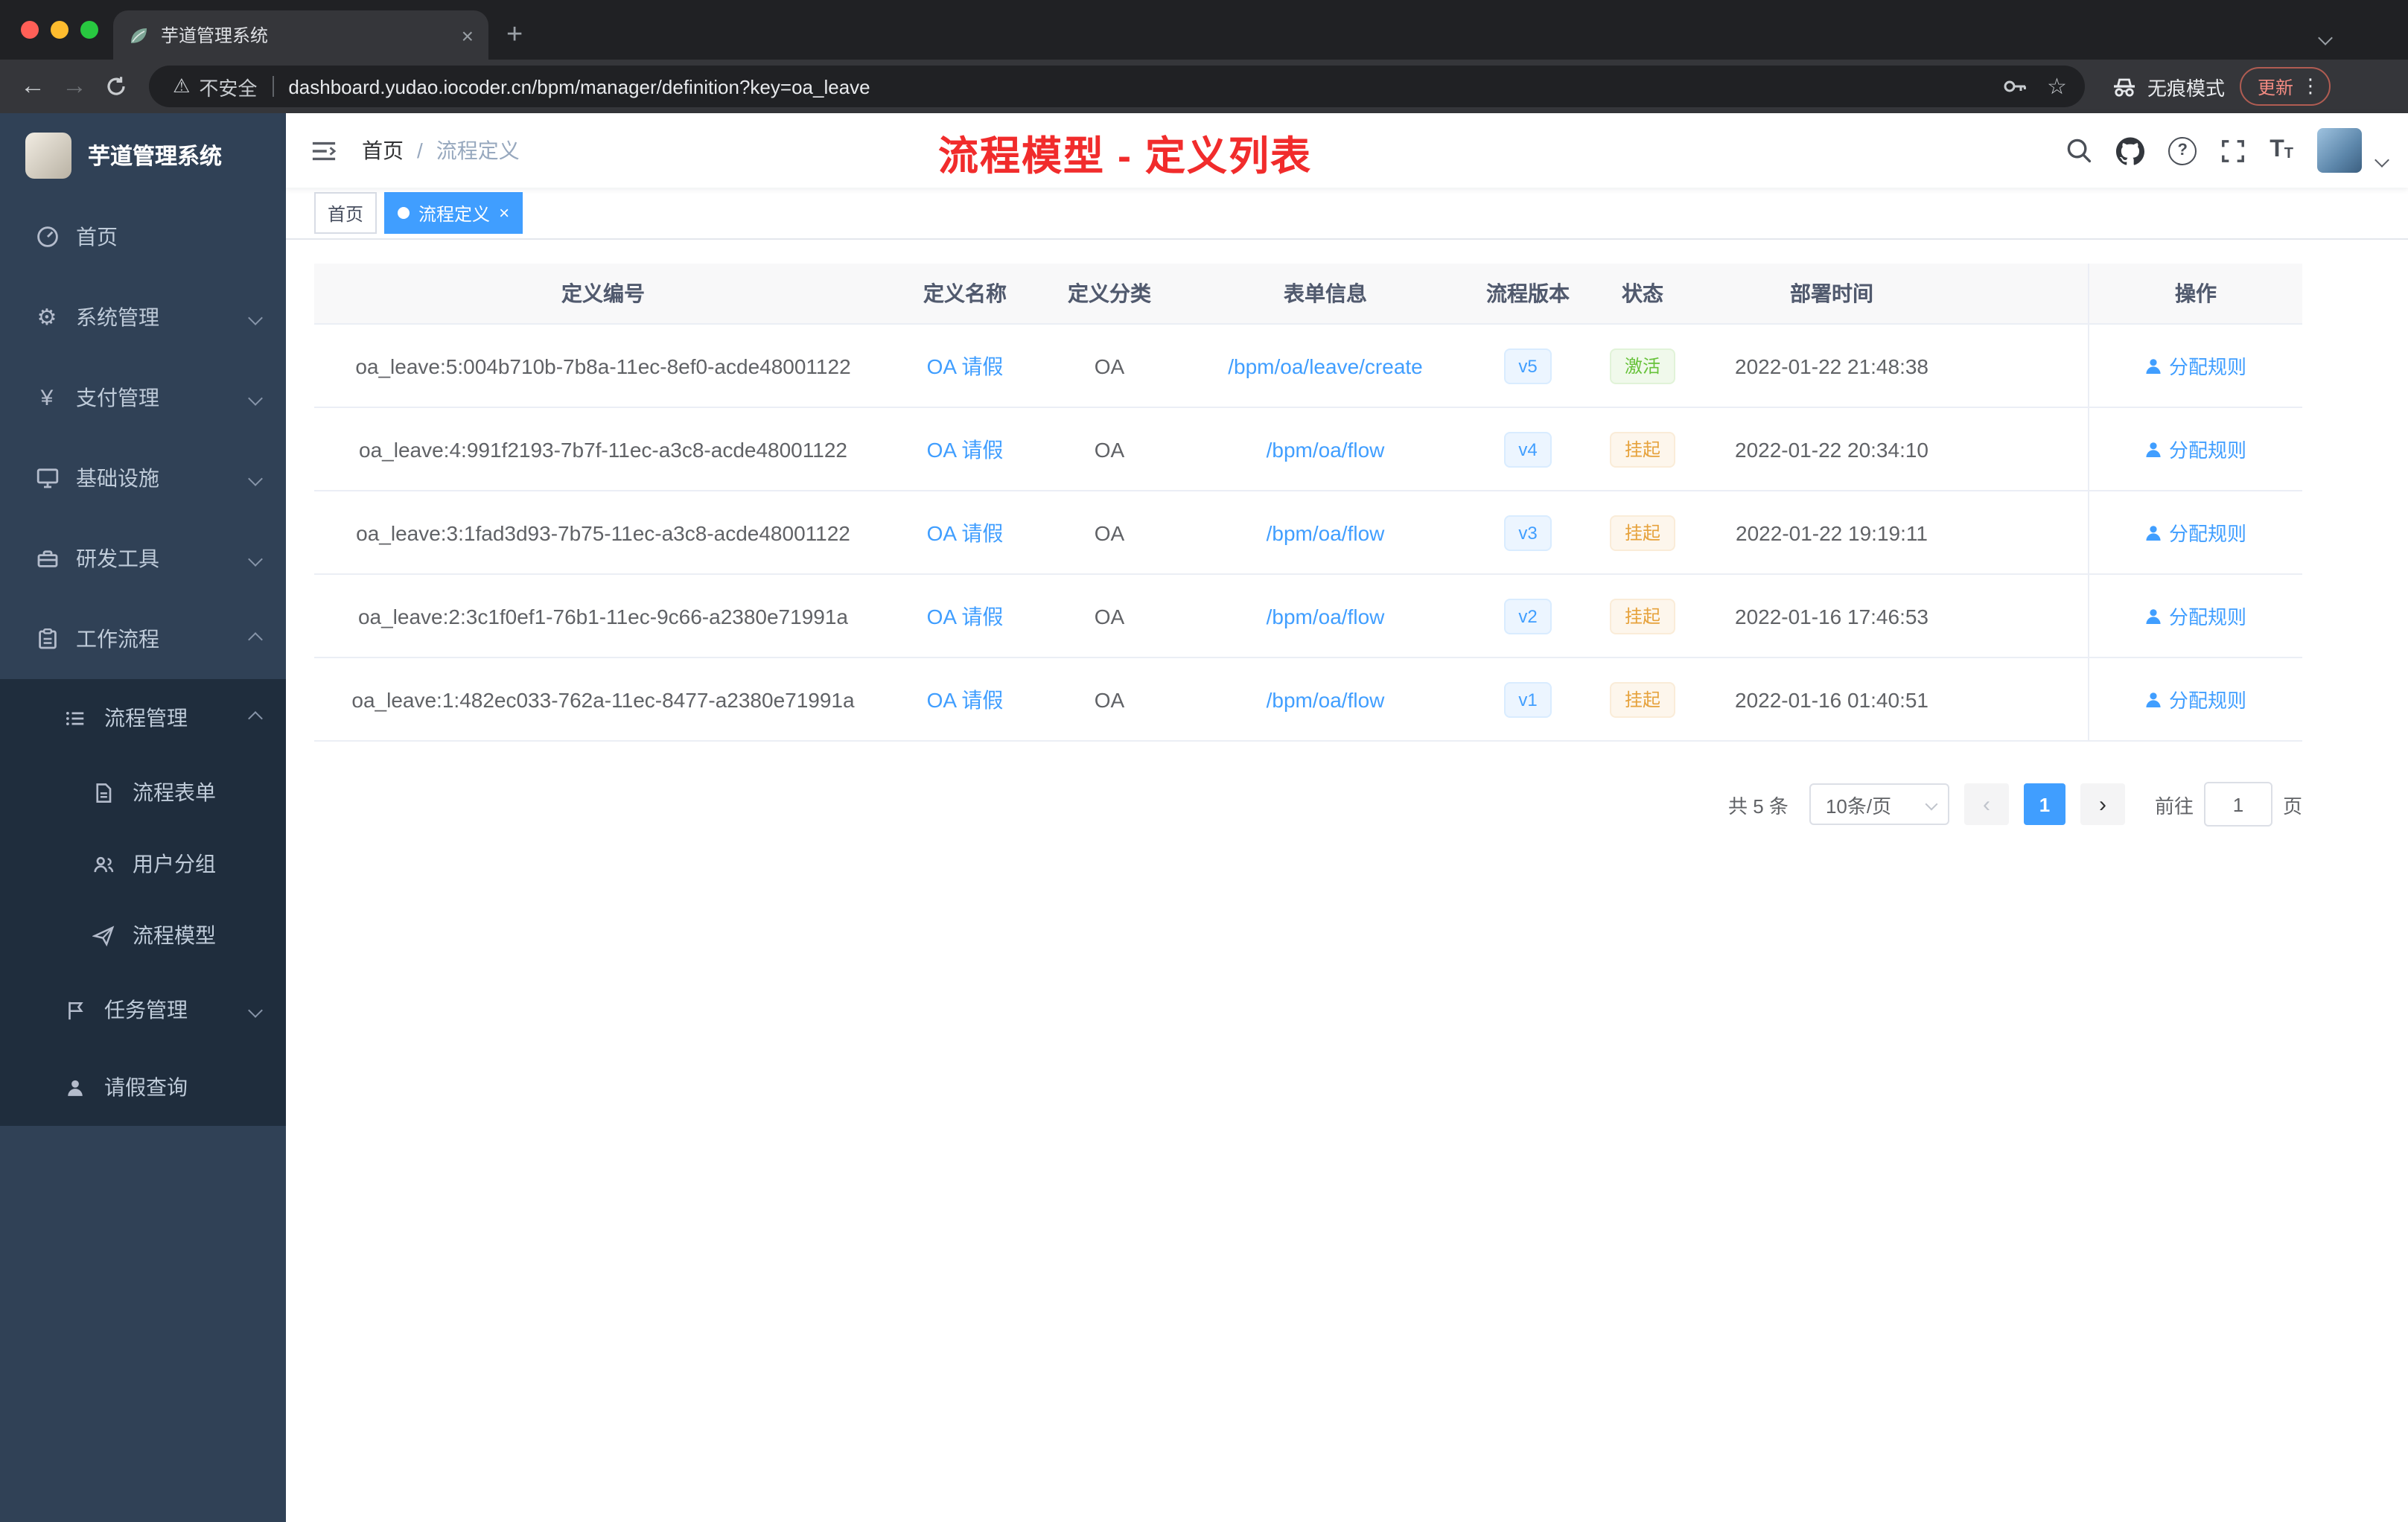 This screenshot has height=1522, width=2408. I want to click on sidebar-item-process-form: 流程表单, so click(143, 792).